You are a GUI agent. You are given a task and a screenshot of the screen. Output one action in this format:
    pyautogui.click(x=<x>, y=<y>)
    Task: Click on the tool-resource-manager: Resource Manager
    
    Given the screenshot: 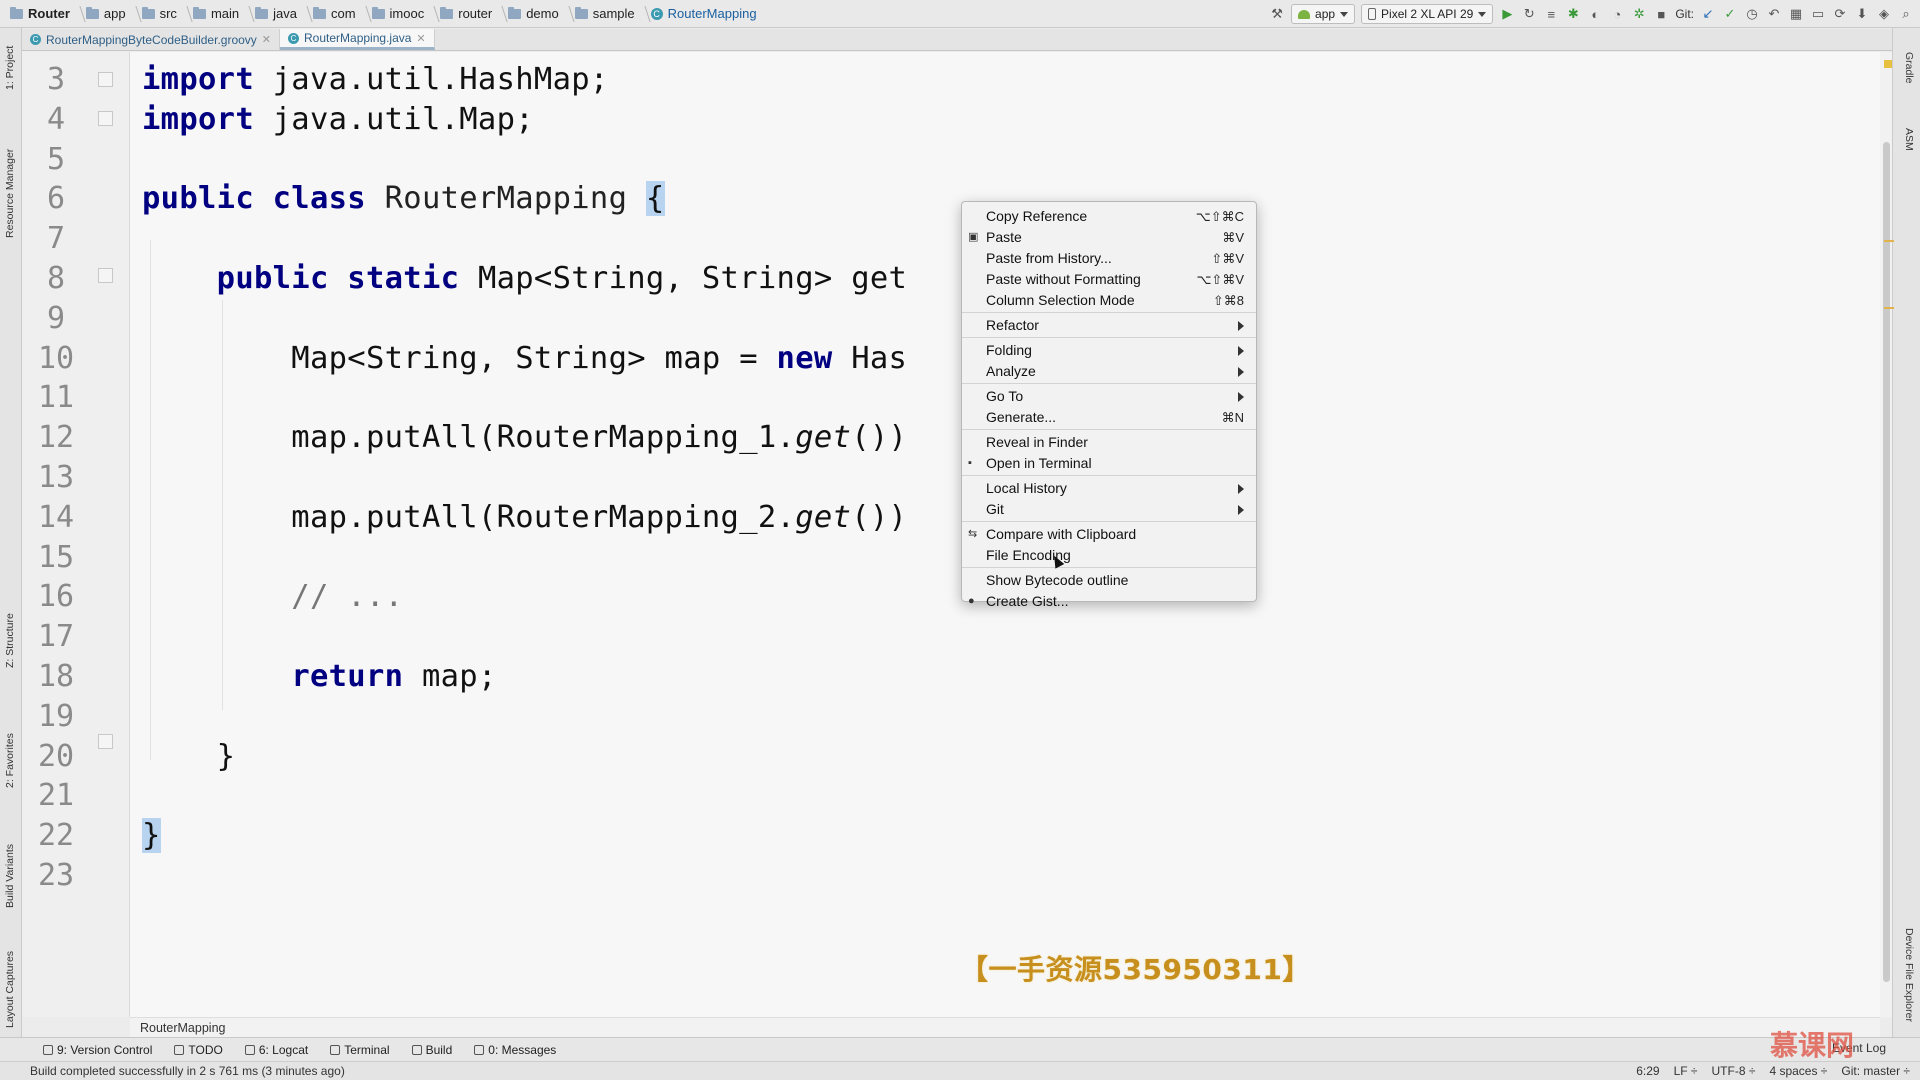 What is the action you would take?
    pyautogui.click(x=10, y=193)
    